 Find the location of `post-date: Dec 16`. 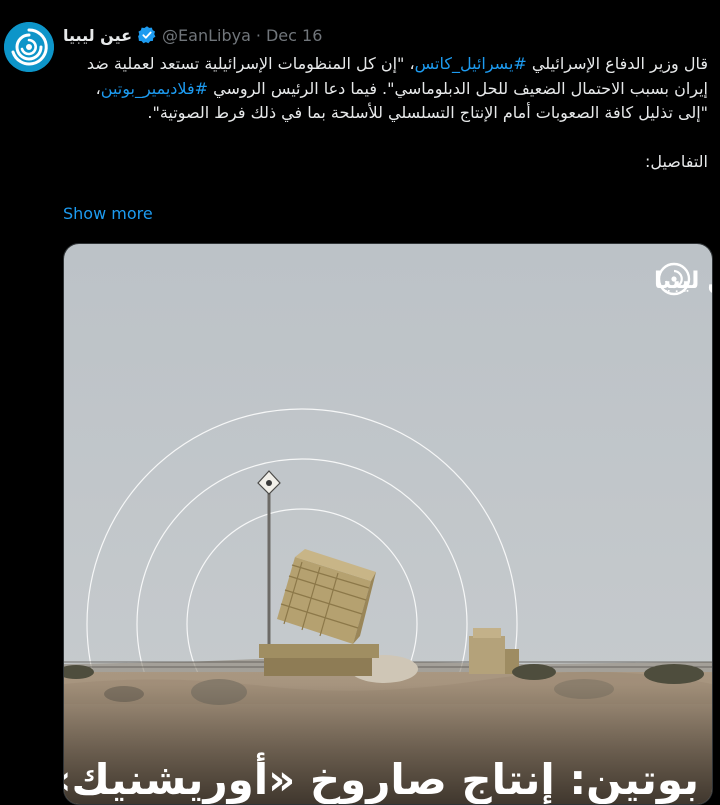

post-date: Dec 16 is located at coordinates (294, 35).